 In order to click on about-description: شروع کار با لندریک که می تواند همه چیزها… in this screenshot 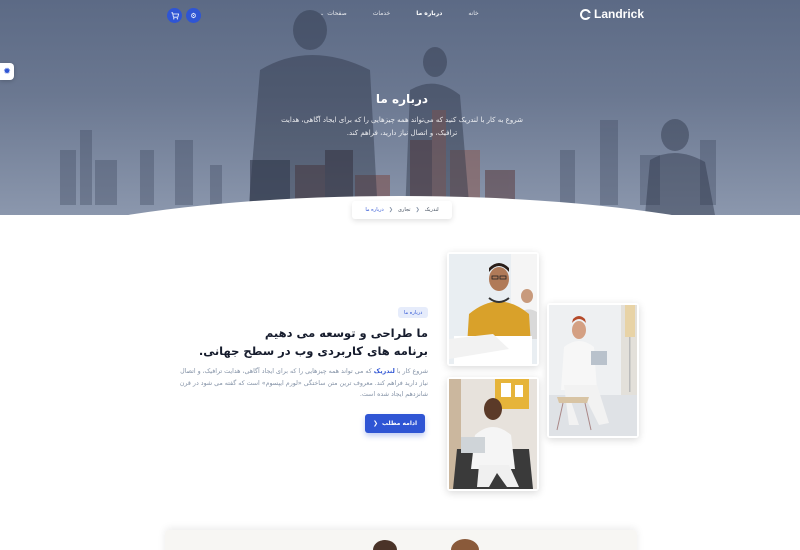, I will do `click(301, 383)`.